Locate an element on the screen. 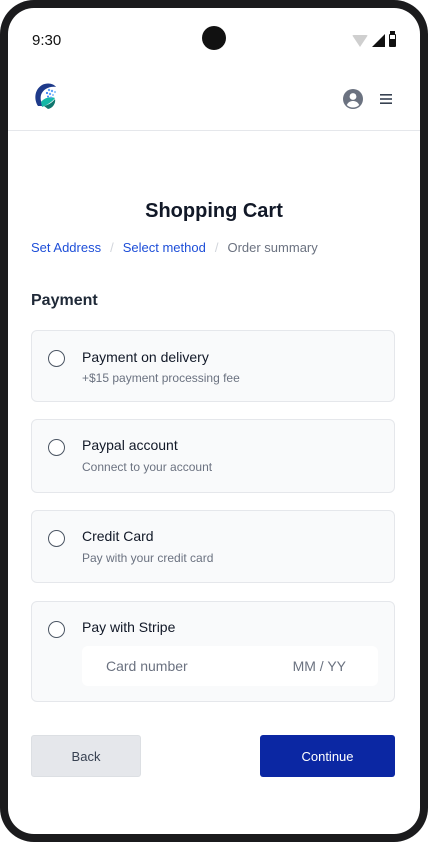 The height and width of the screenshot is (842, 428). payment-option-stripe: Pay with Stripe Card number MM / YY is located at coordinates (213, 651).